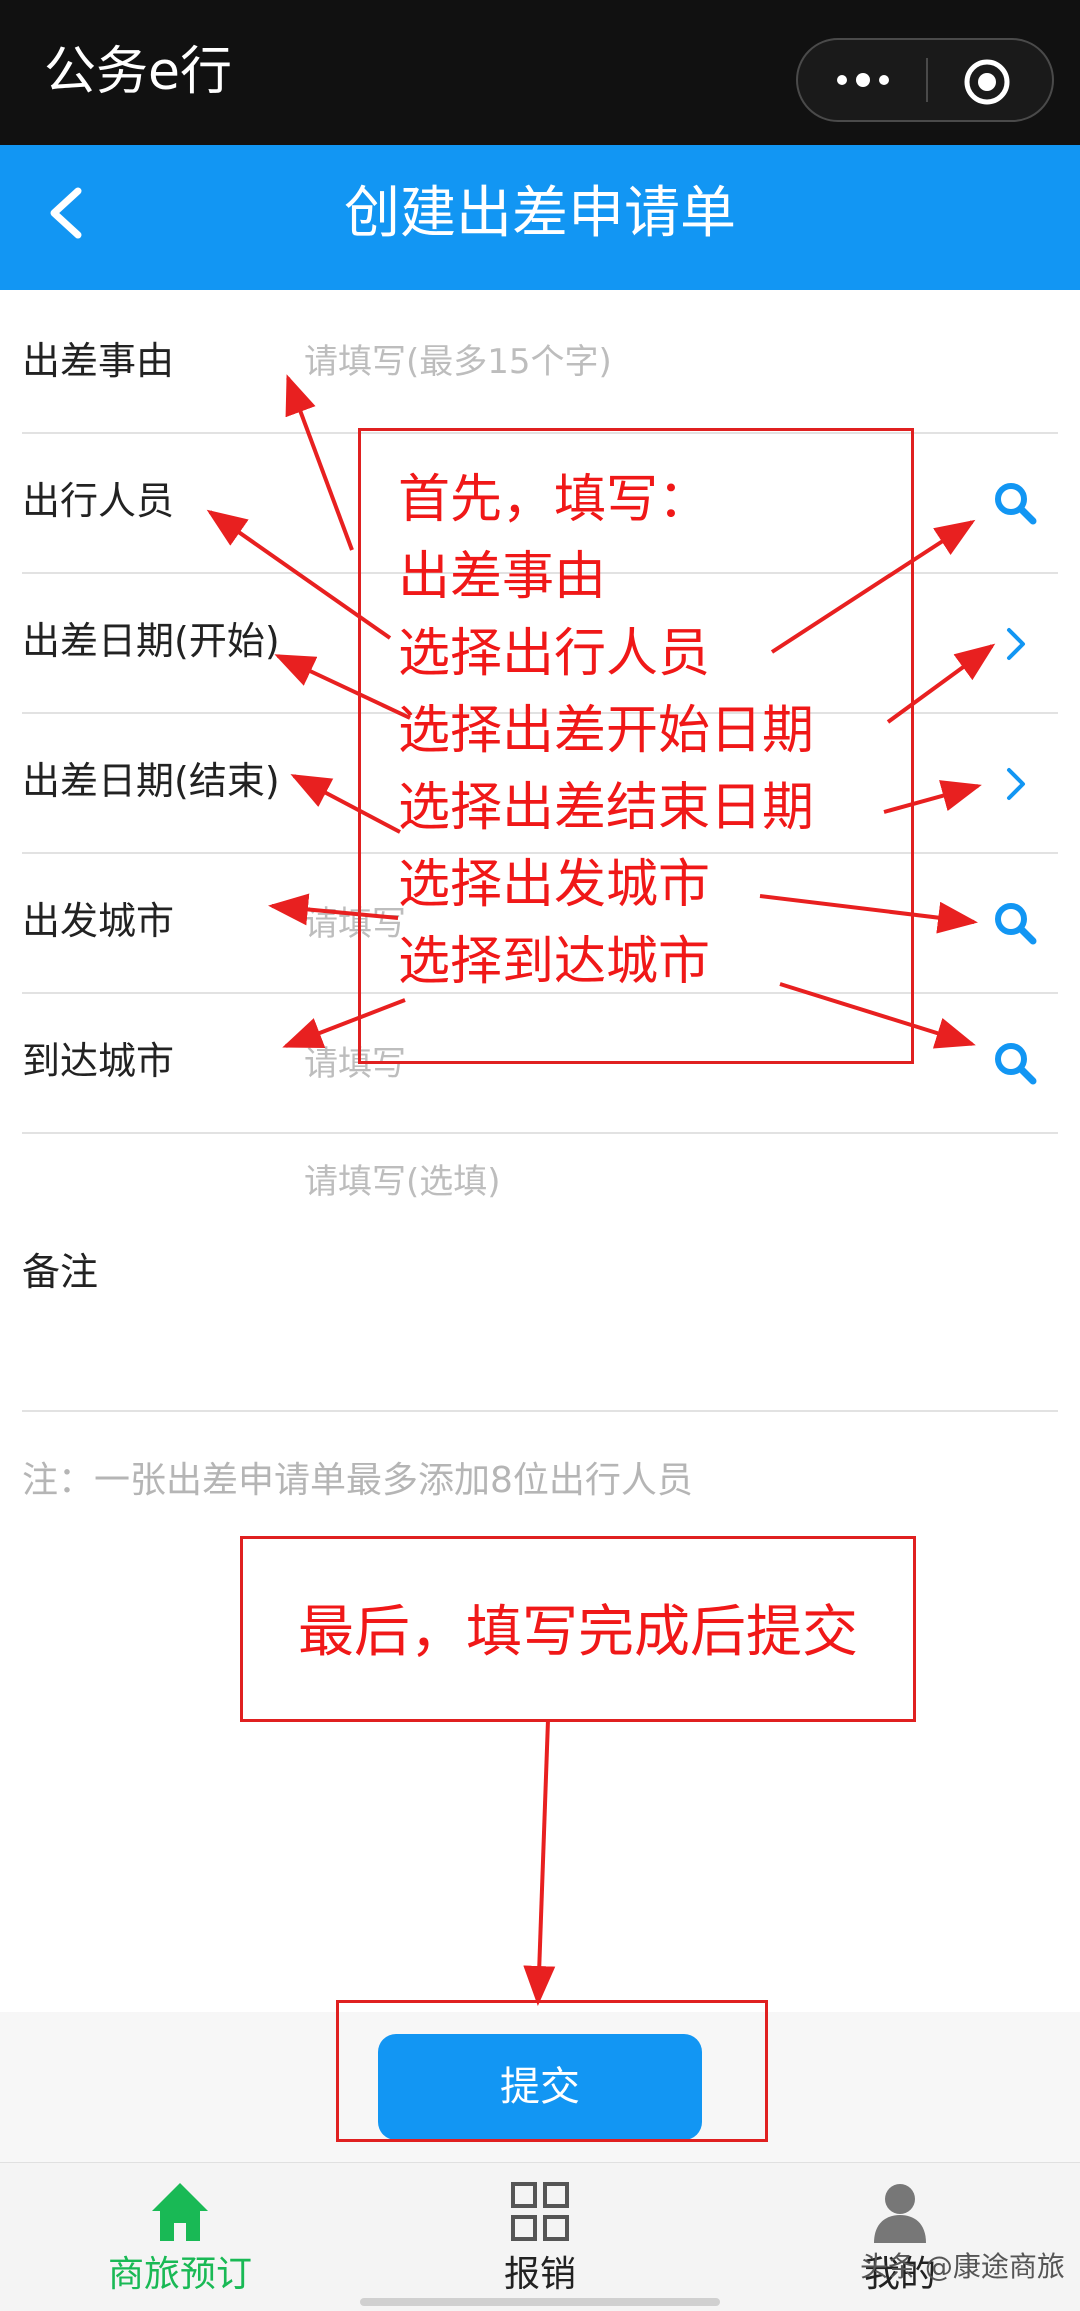  What do you see at coordinates (539, 2274) in the screenshot?
I see `tab-label-reimburse: 报销` at bounding box center [539, 2274].